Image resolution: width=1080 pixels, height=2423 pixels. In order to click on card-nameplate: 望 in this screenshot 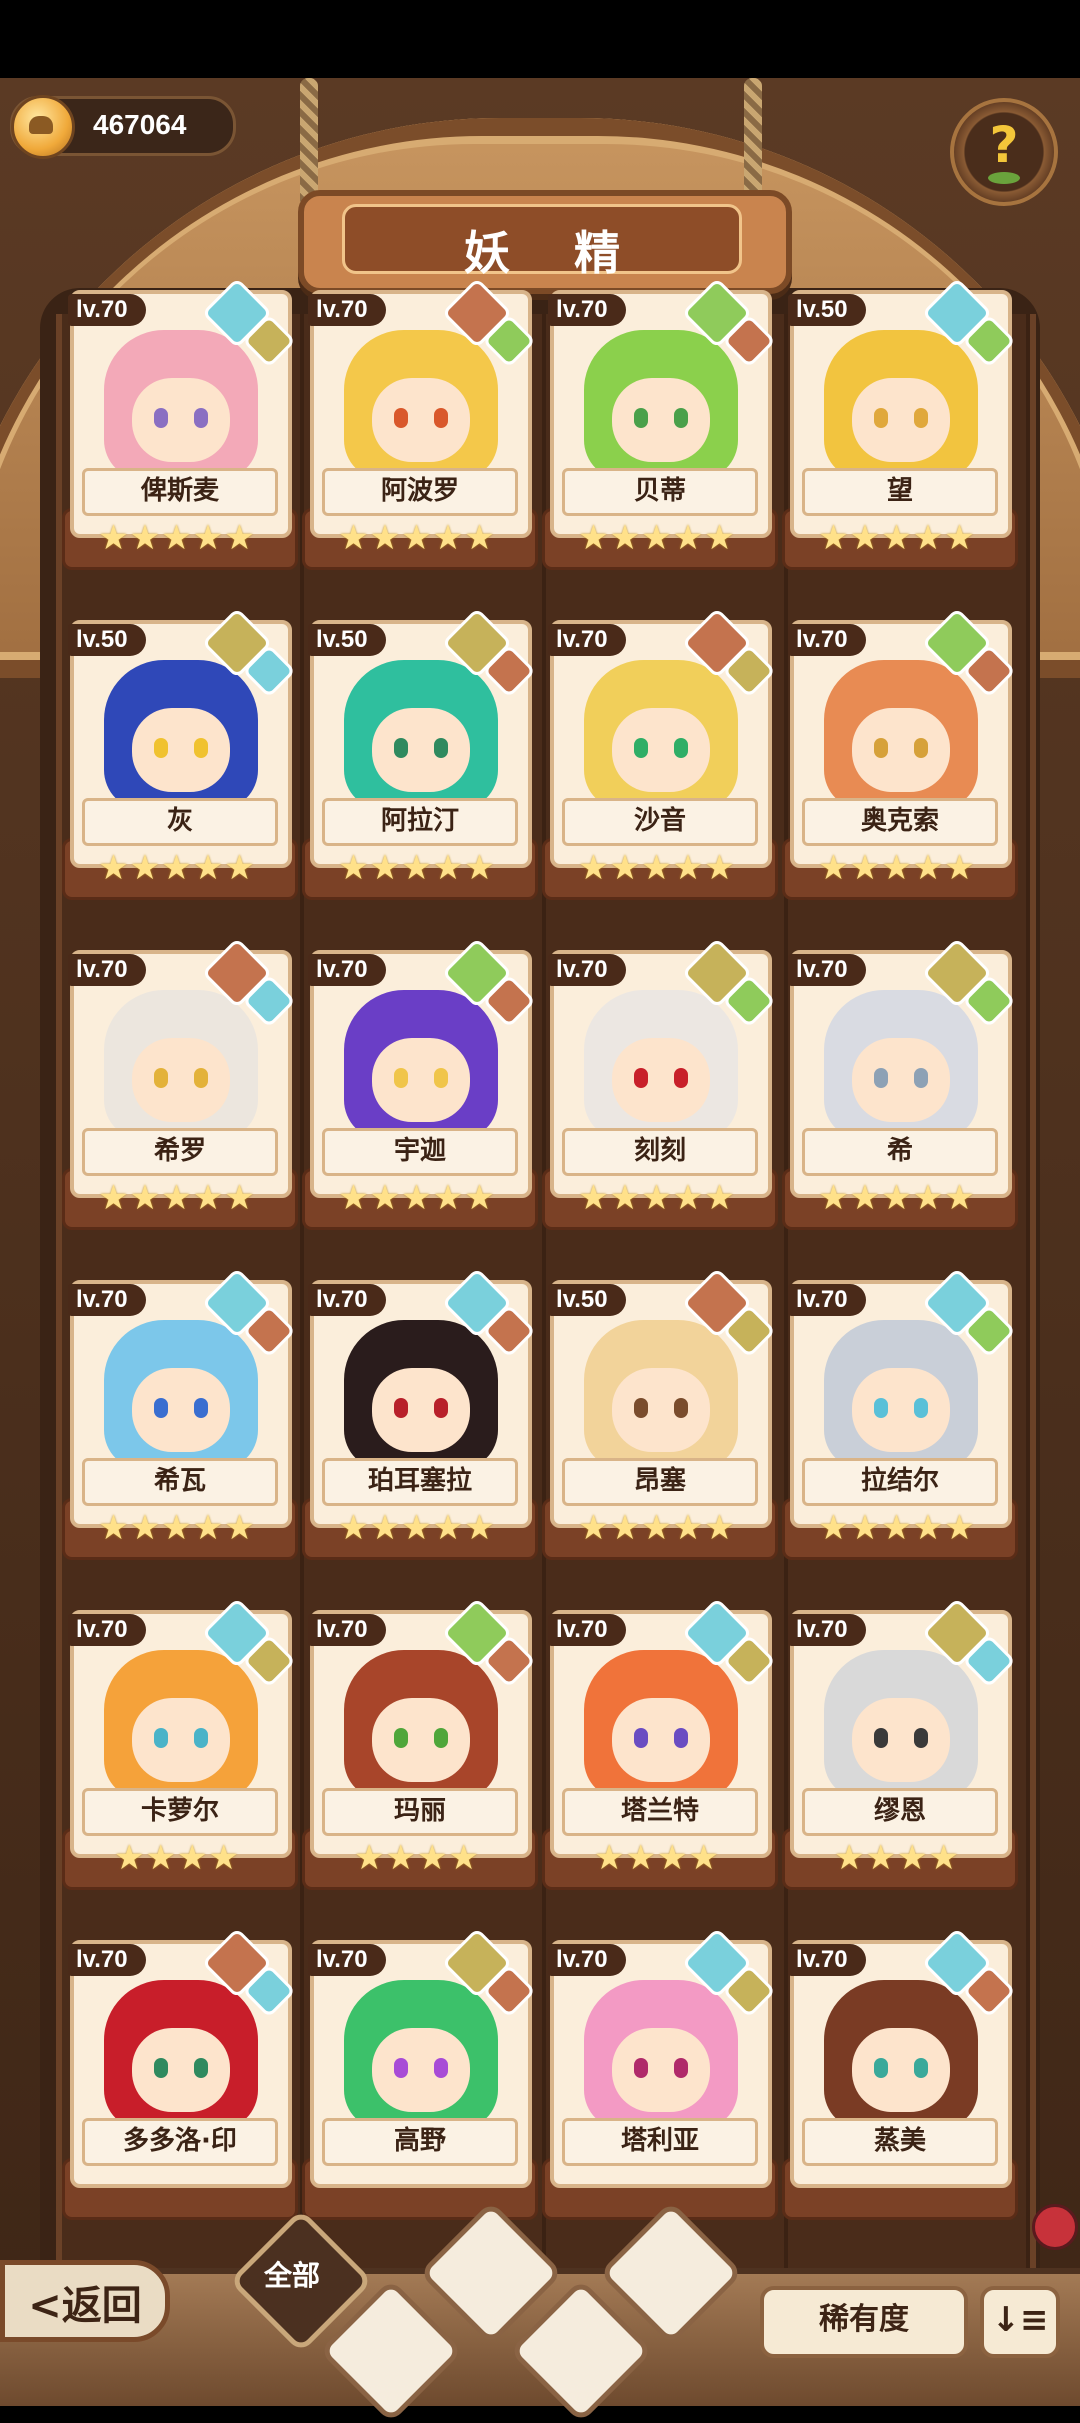, I will do `click(900, 492)`.